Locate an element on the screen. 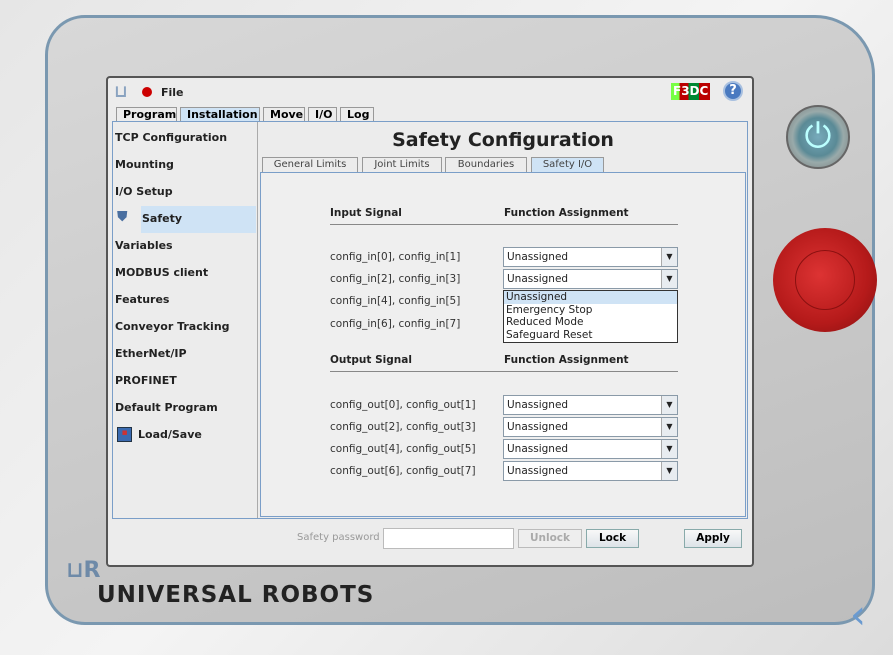 The height and width of the screenshot is (655, 893). tab-general-limits: General Limits is located at coordinates (310, 164).